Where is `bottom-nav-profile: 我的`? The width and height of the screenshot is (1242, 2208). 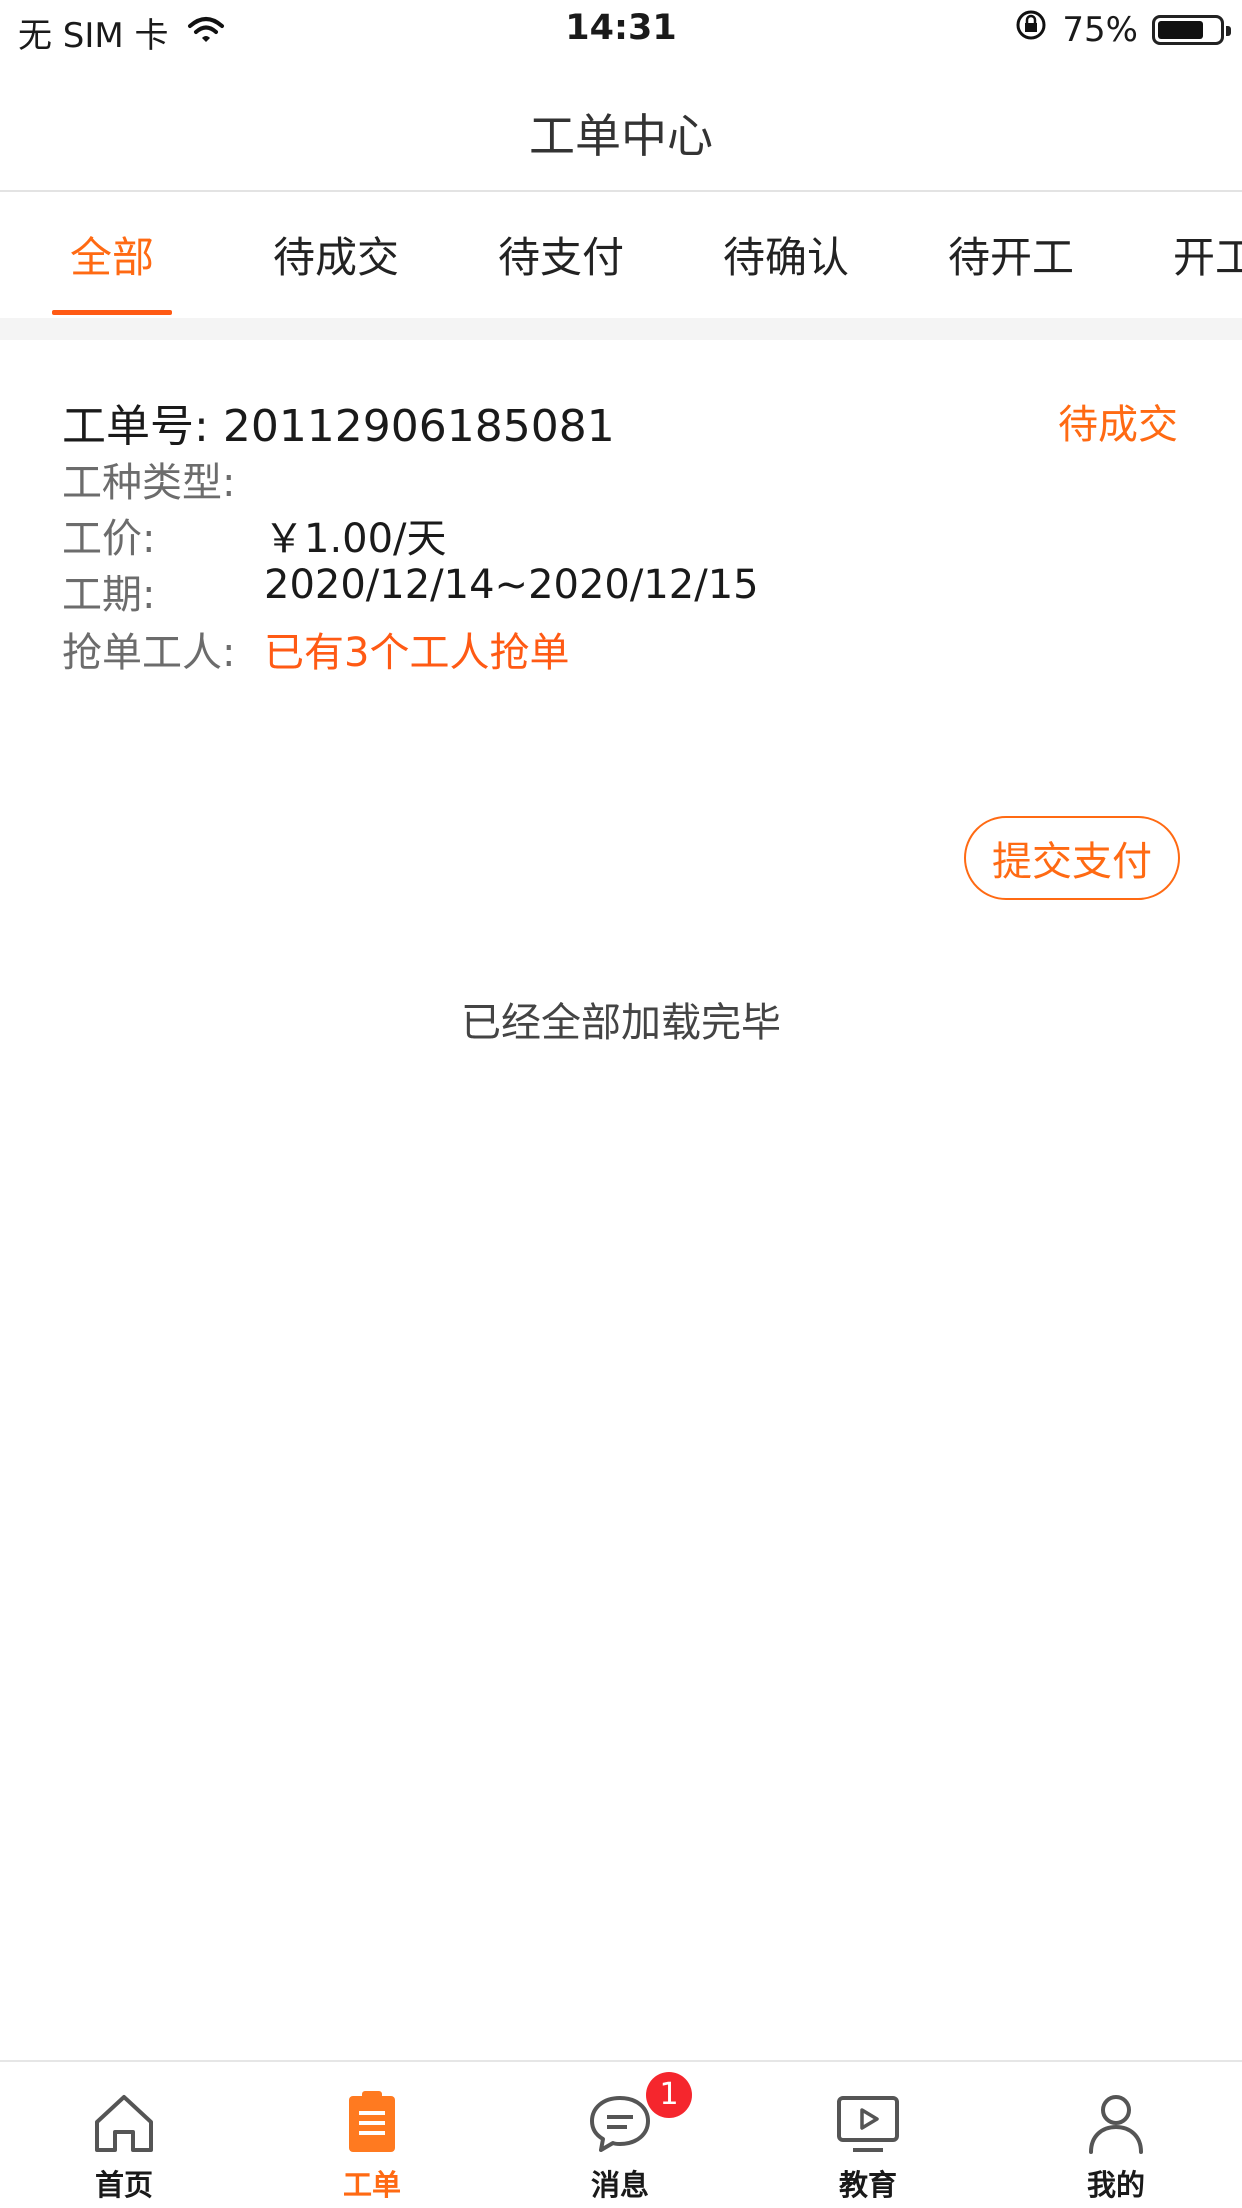
bottom-nav-profile: 我的 is located at coordinates (1116, 2135).